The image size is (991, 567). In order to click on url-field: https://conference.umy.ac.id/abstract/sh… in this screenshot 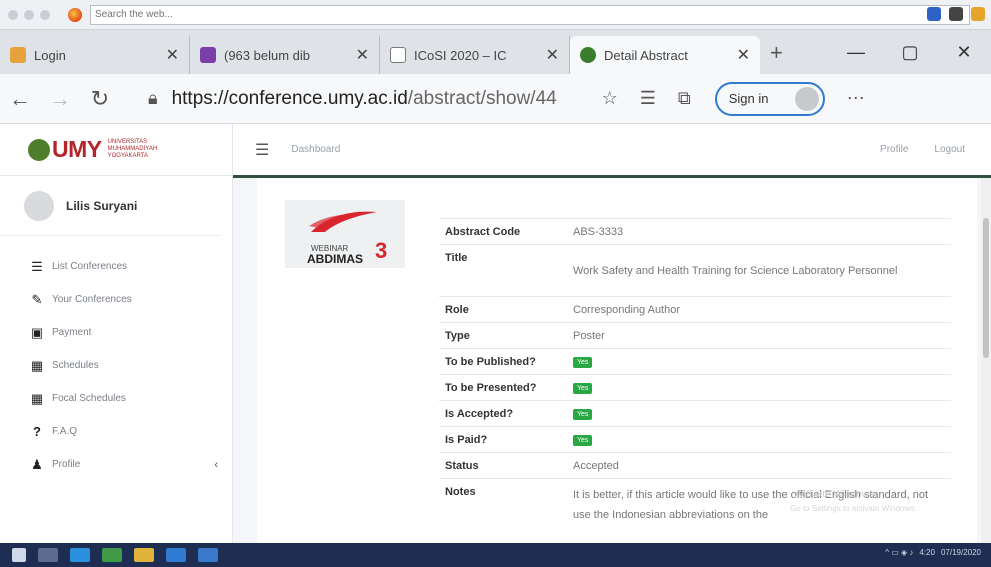, I will do `click(382, 99)`.